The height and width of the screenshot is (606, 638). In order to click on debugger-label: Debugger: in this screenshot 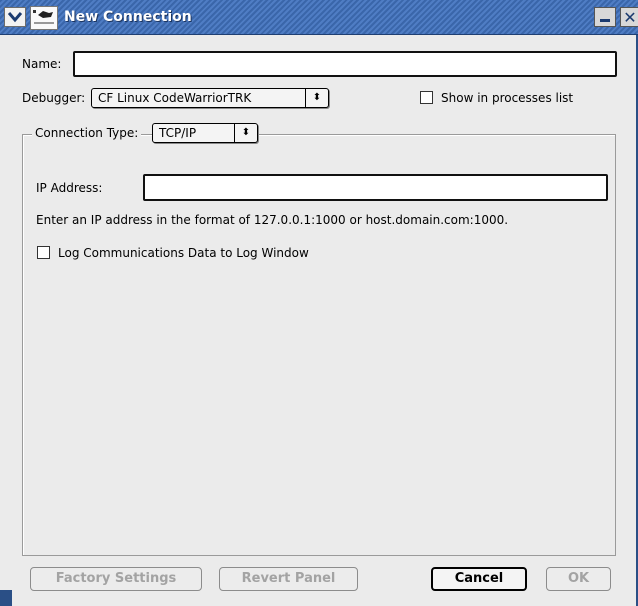, I will do `click(54, 98)`.